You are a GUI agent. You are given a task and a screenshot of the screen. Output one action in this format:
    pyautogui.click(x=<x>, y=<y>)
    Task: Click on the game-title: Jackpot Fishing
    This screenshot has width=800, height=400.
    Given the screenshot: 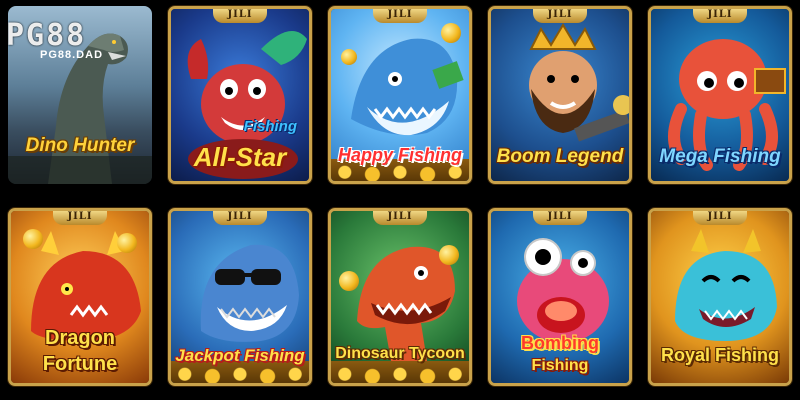 What is the action you would take?
    pyautogui.click(x=240, y=356)
    